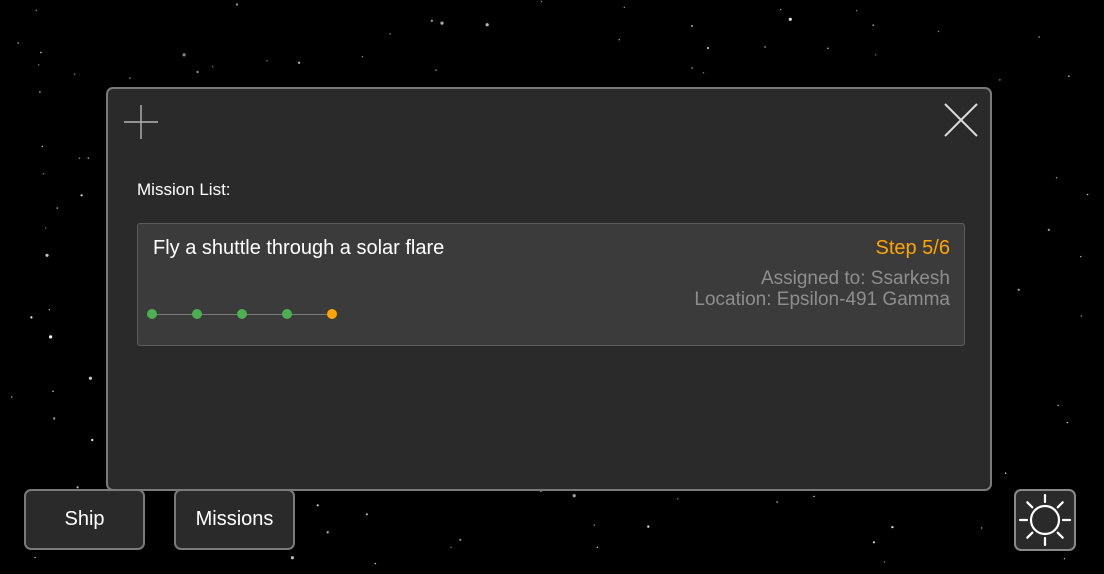  I want to click on mission-title: Fly a shuttle through a solar flare, so click(299, 248).